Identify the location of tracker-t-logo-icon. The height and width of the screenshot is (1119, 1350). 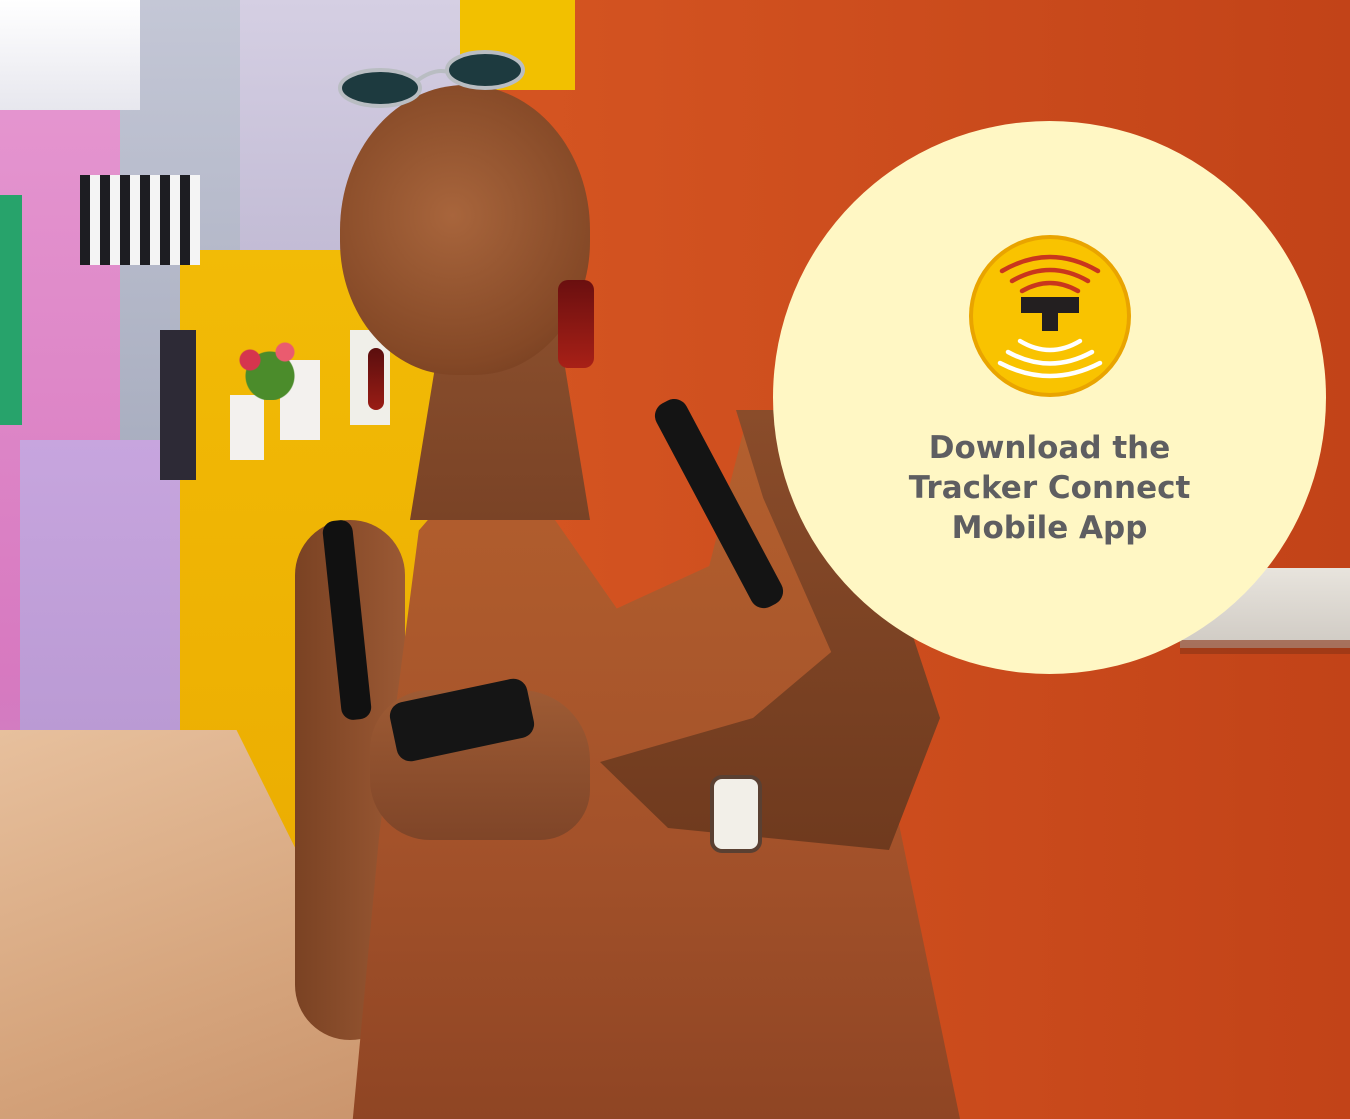
(1050, 316).